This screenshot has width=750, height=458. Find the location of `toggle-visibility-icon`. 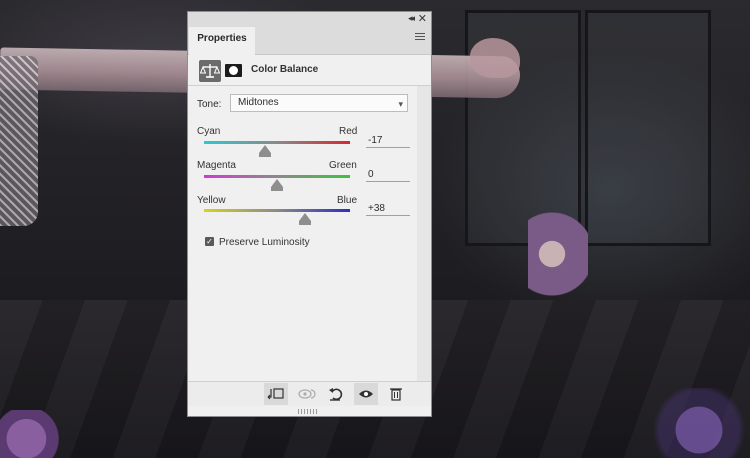

toggle-visibility-icon is located at coordinates (366, 394).